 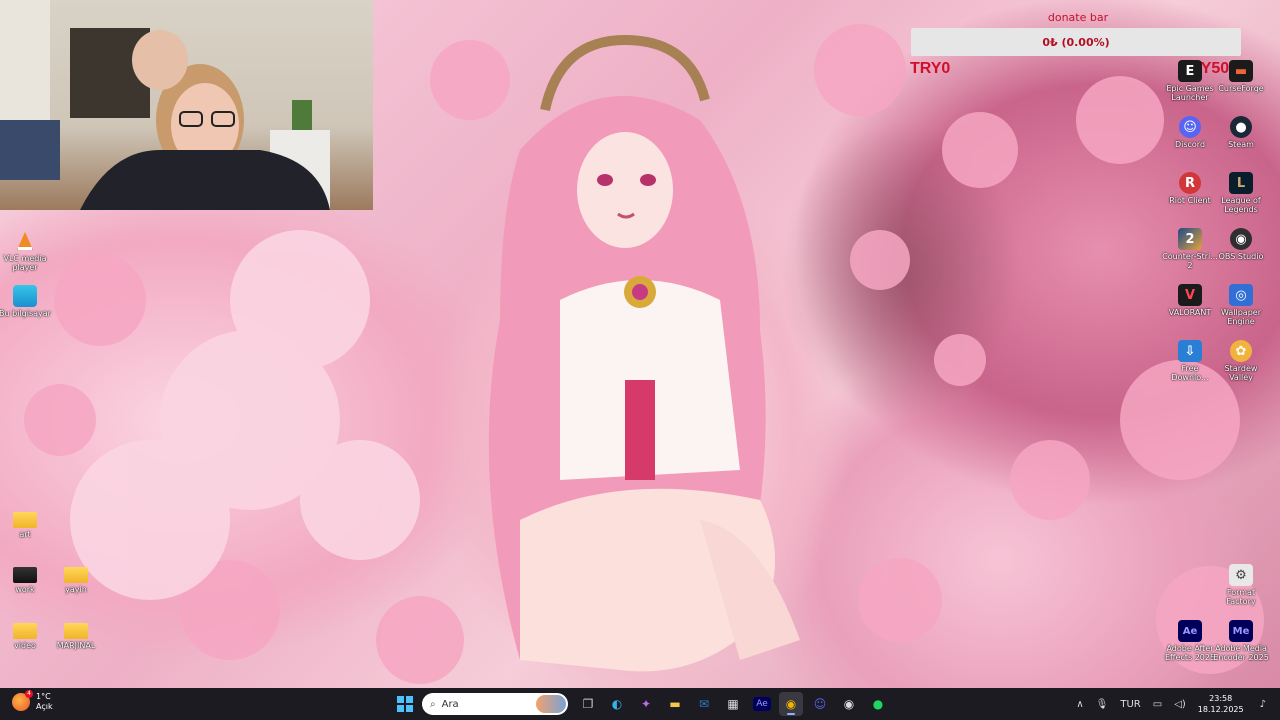 What do you see at coordinates (1190, 200) in the screenshot?
I see `desktop-icon-label: Riot Client` at bounding box center [1190, 200].